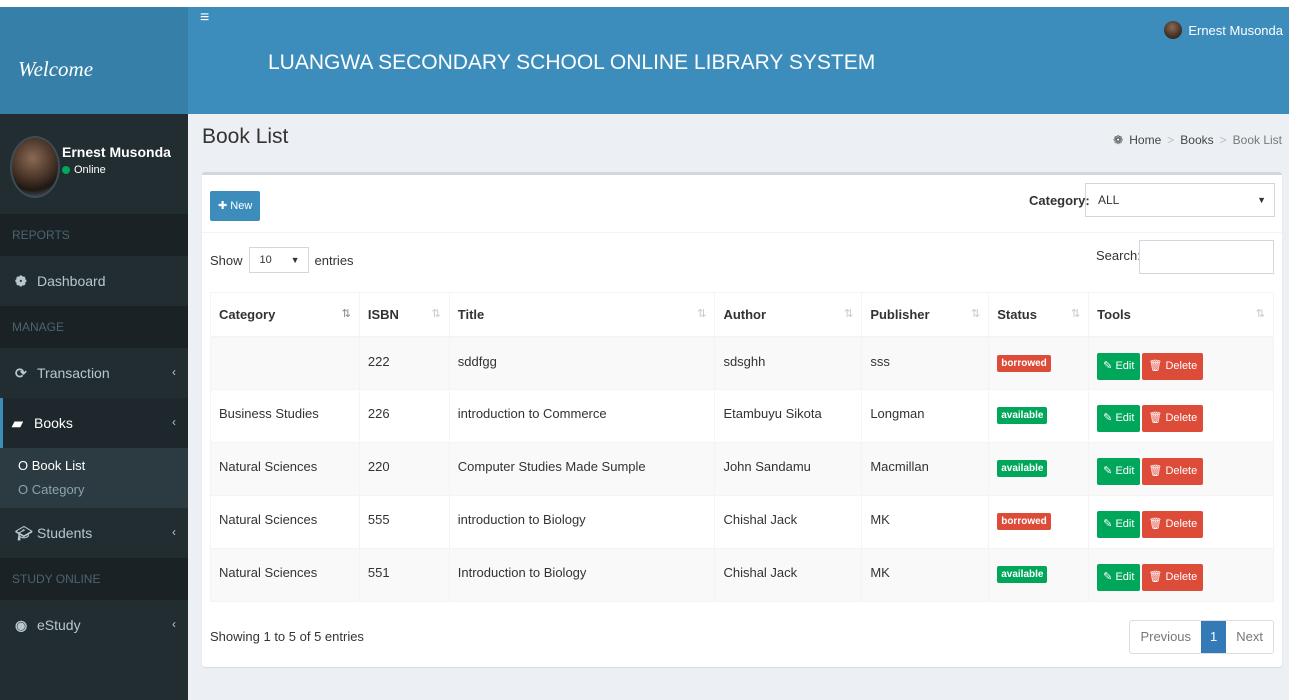  I want to click on sidebar-item-students: 🎓︎ Students ‹, so click(94, 533).